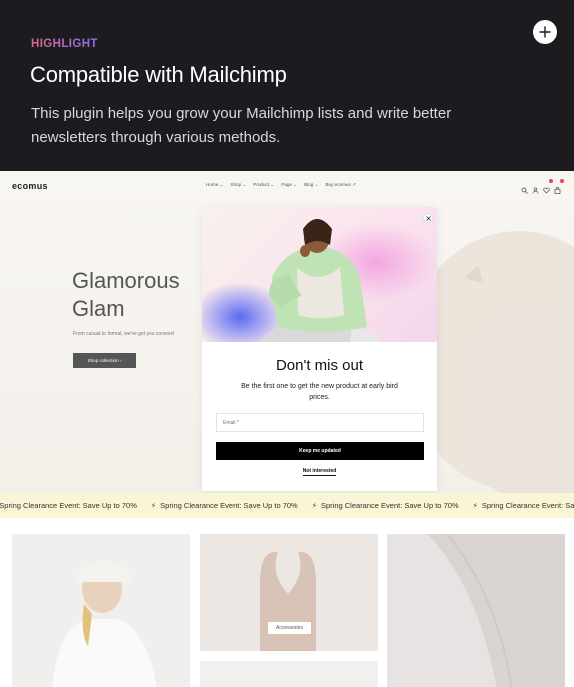  I want to click on model-illustration, so click(319, 280).